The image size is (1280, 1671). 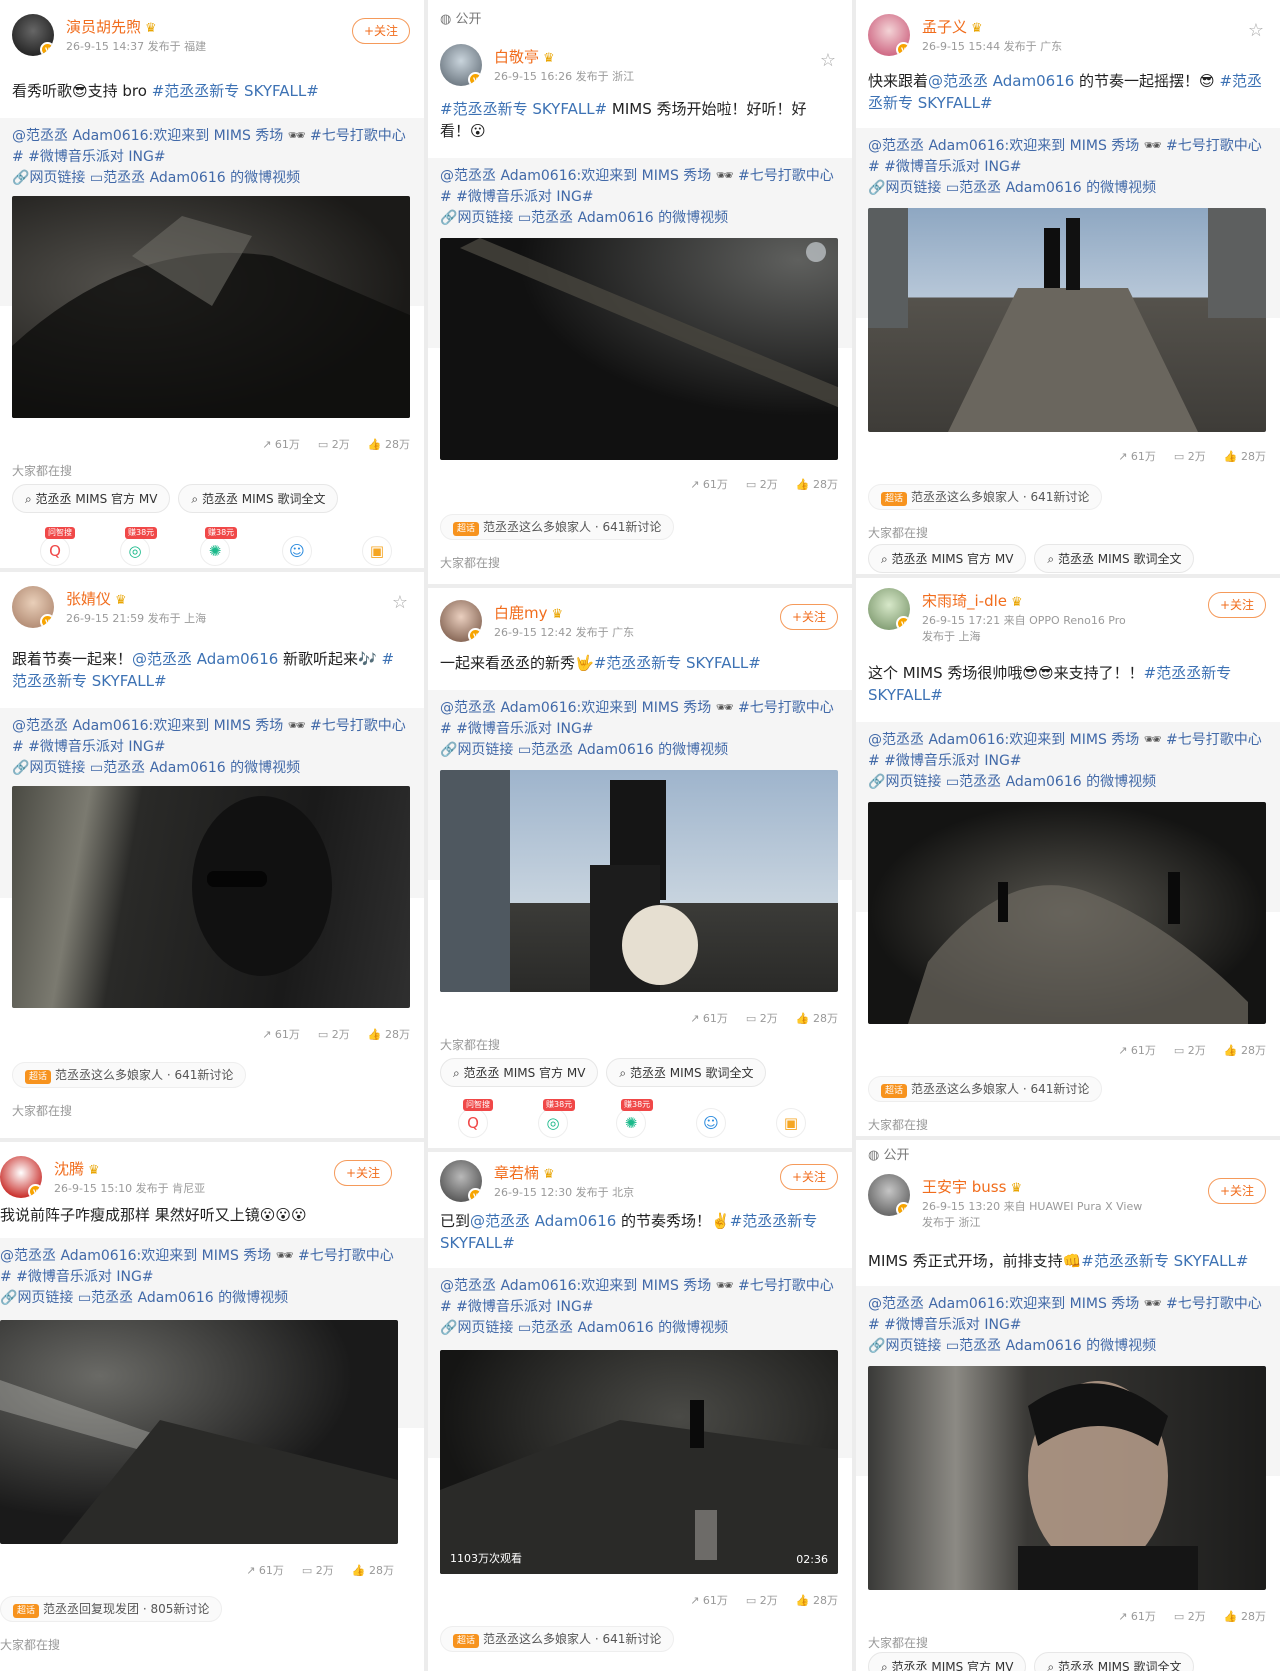 What do you see at coordinates (952, 26) in the screenshot?
I see `username: 孟子义 ♛` at bounding box center [952, 26].